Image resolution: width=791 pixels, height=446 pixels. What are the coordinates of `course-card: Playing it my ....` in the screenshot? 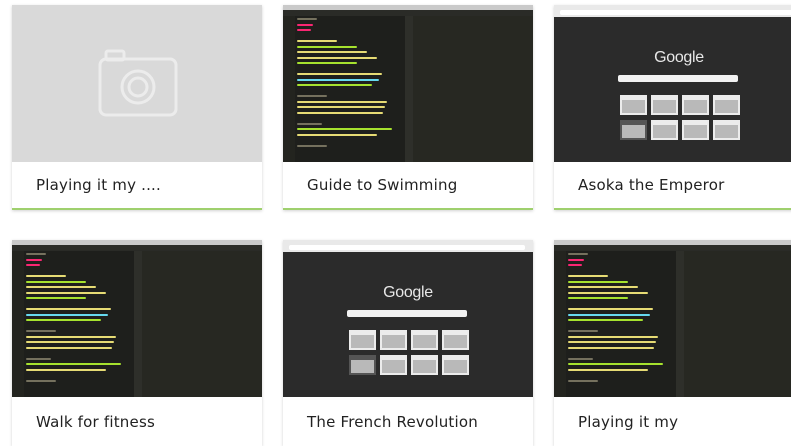 It's located at (137, 107).